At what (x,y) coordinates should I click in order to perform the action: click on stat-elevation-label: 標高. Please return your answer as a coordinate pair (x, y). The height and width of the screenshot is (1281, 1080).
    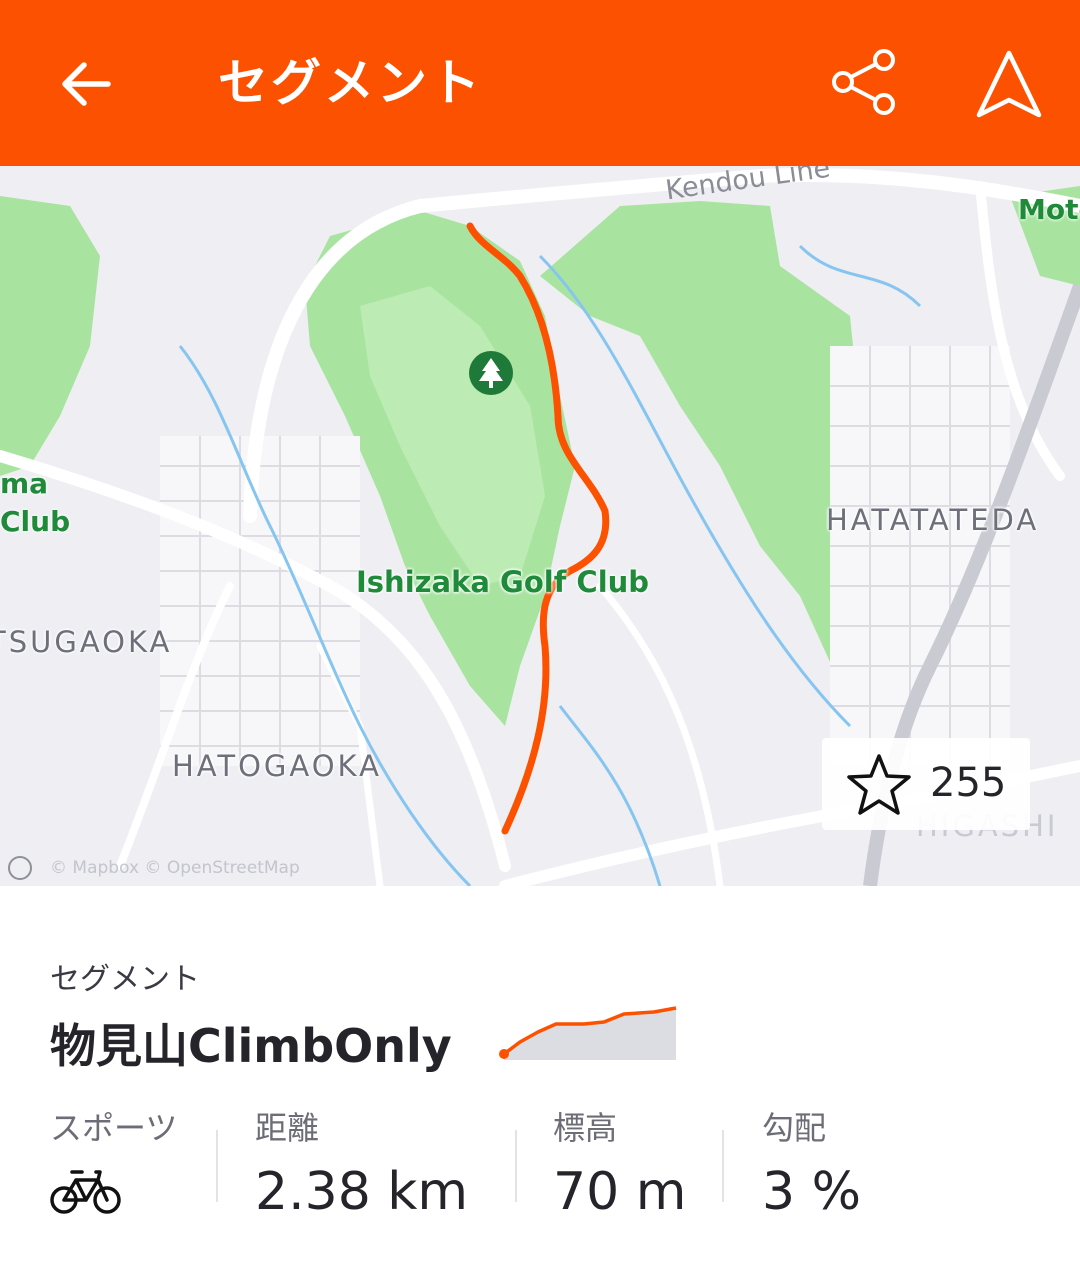
    Looking at the image, I should click on (585, 1128).